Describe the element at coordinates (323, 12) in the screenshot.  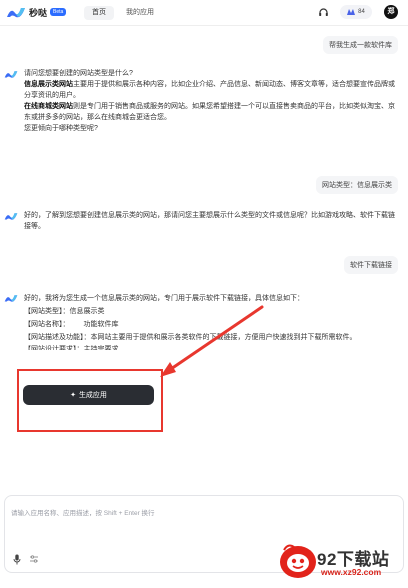
I see `headset-icon` at that location.